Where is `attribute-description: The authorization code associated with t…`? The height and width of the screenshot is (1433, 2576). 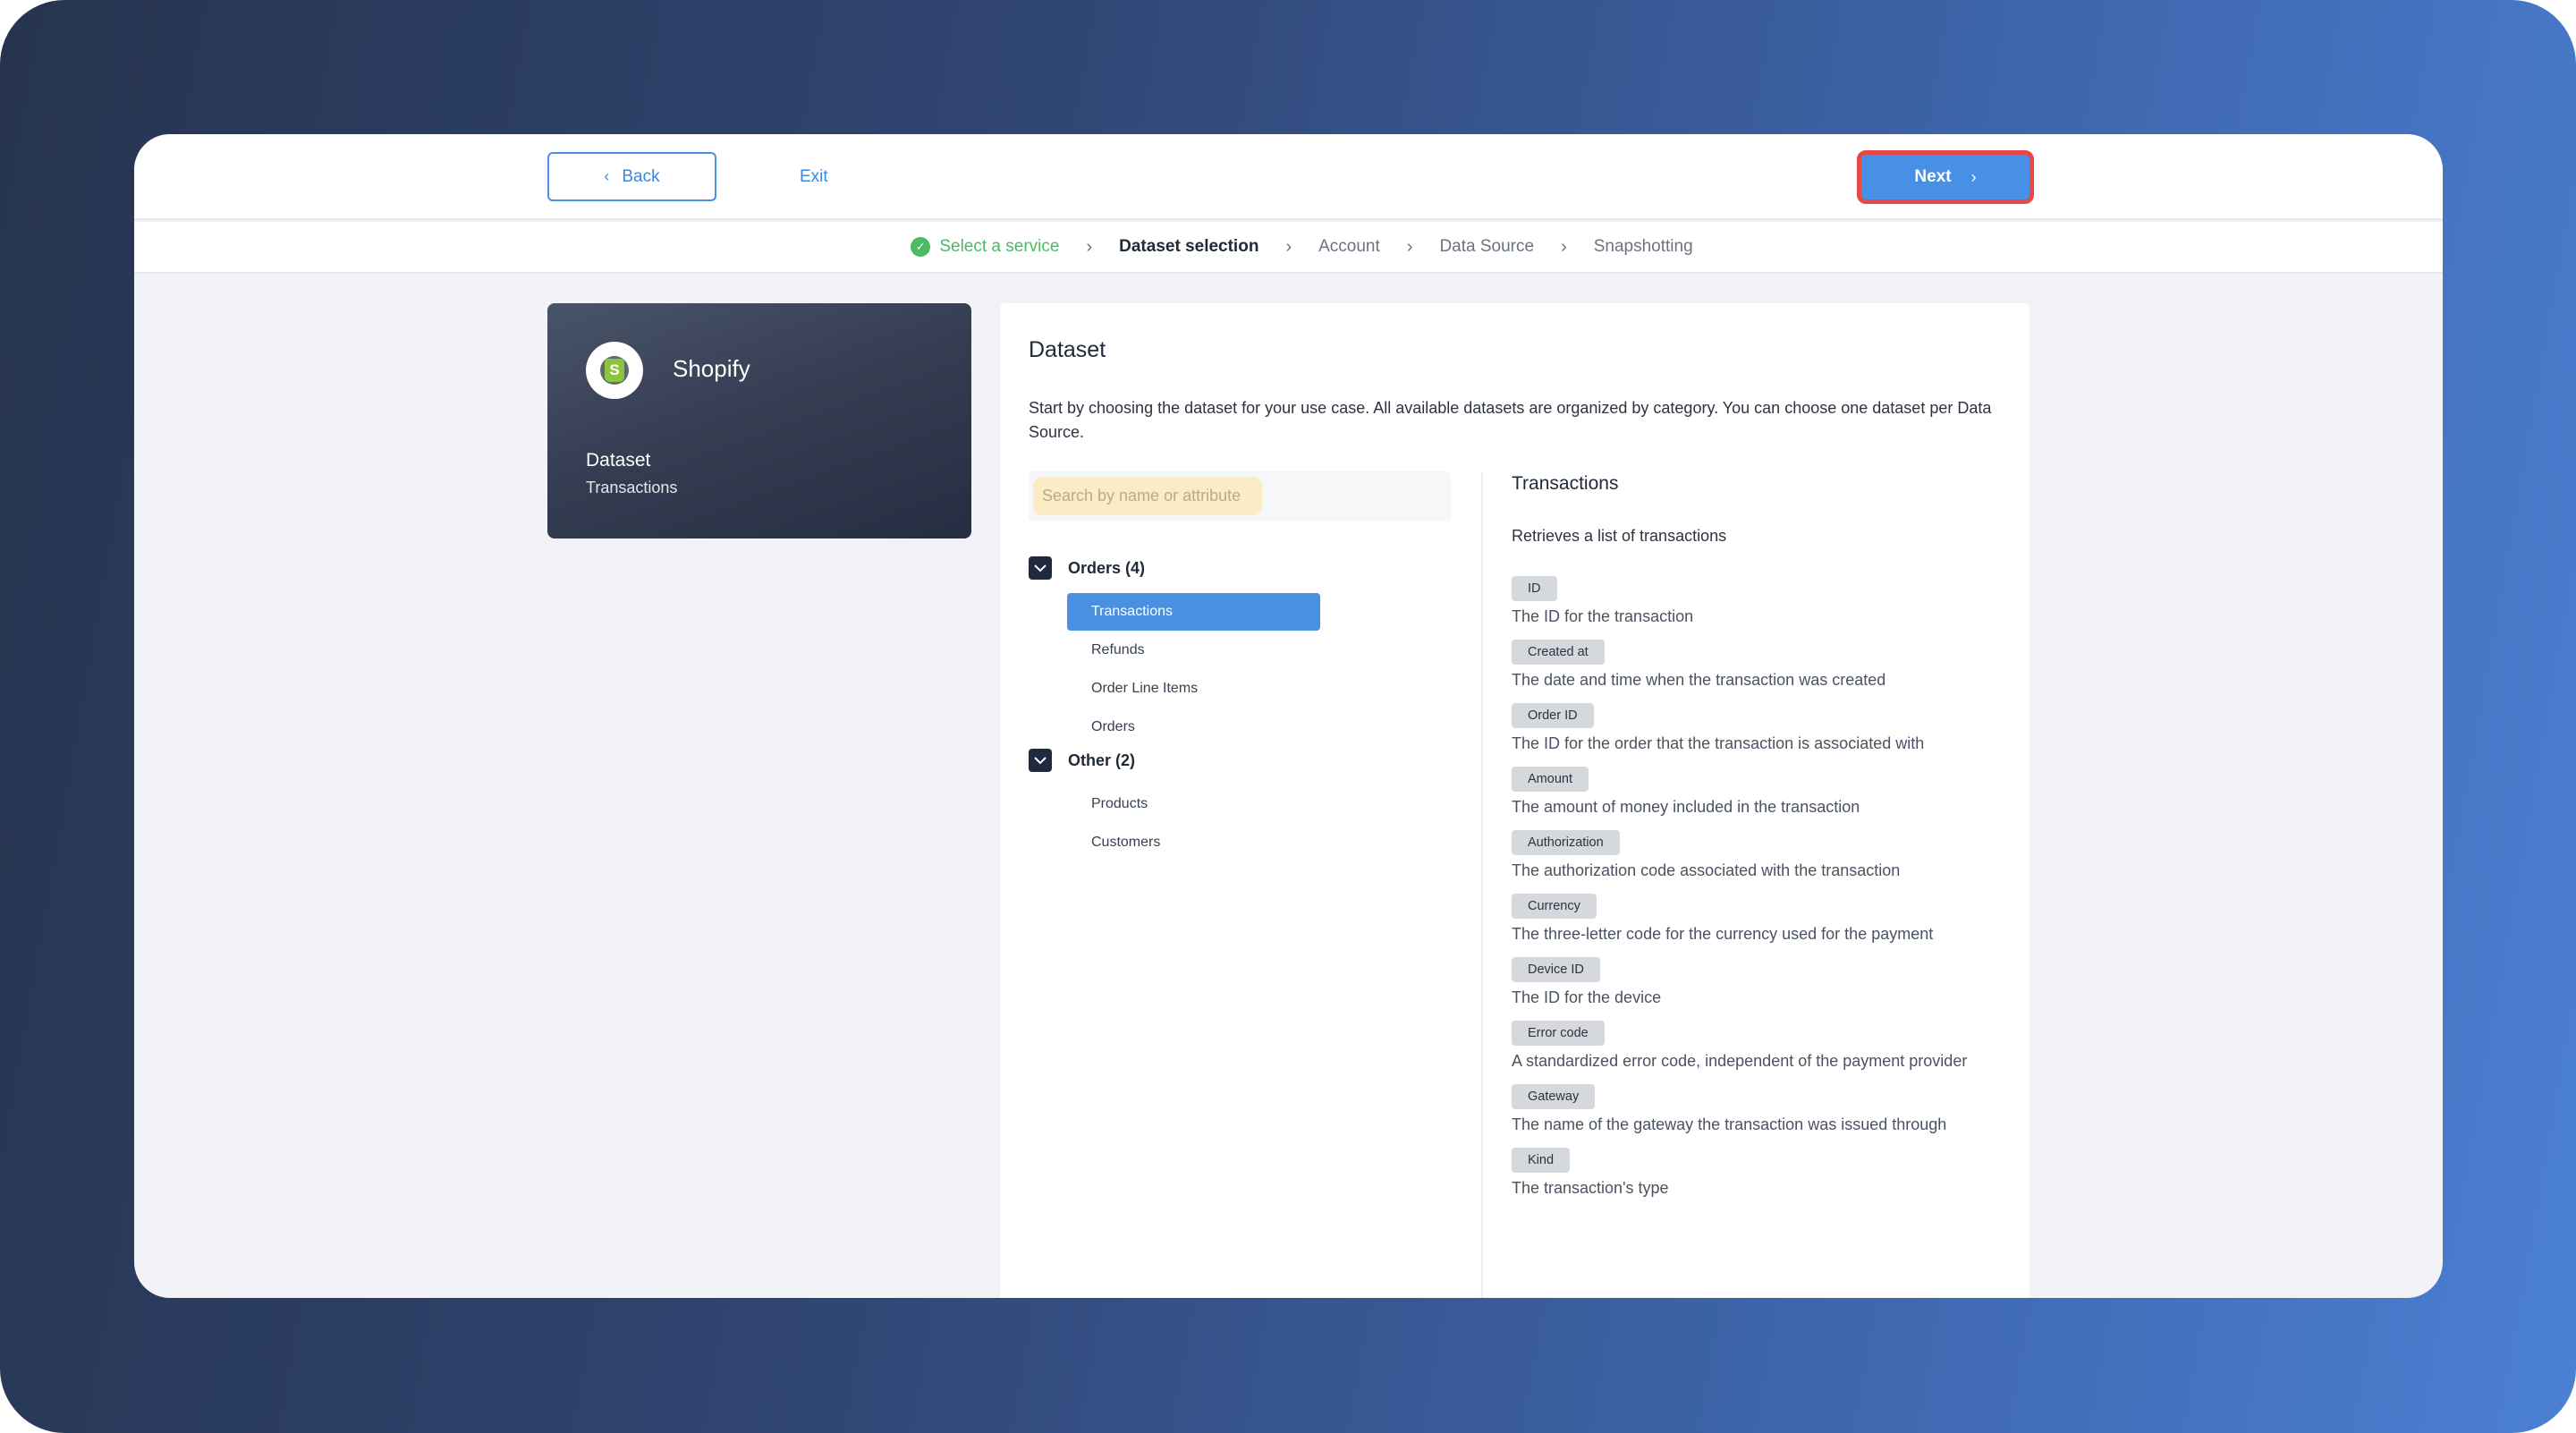 attribute-description: The authorization code associated with t… is located at coordinates (1706, 870).